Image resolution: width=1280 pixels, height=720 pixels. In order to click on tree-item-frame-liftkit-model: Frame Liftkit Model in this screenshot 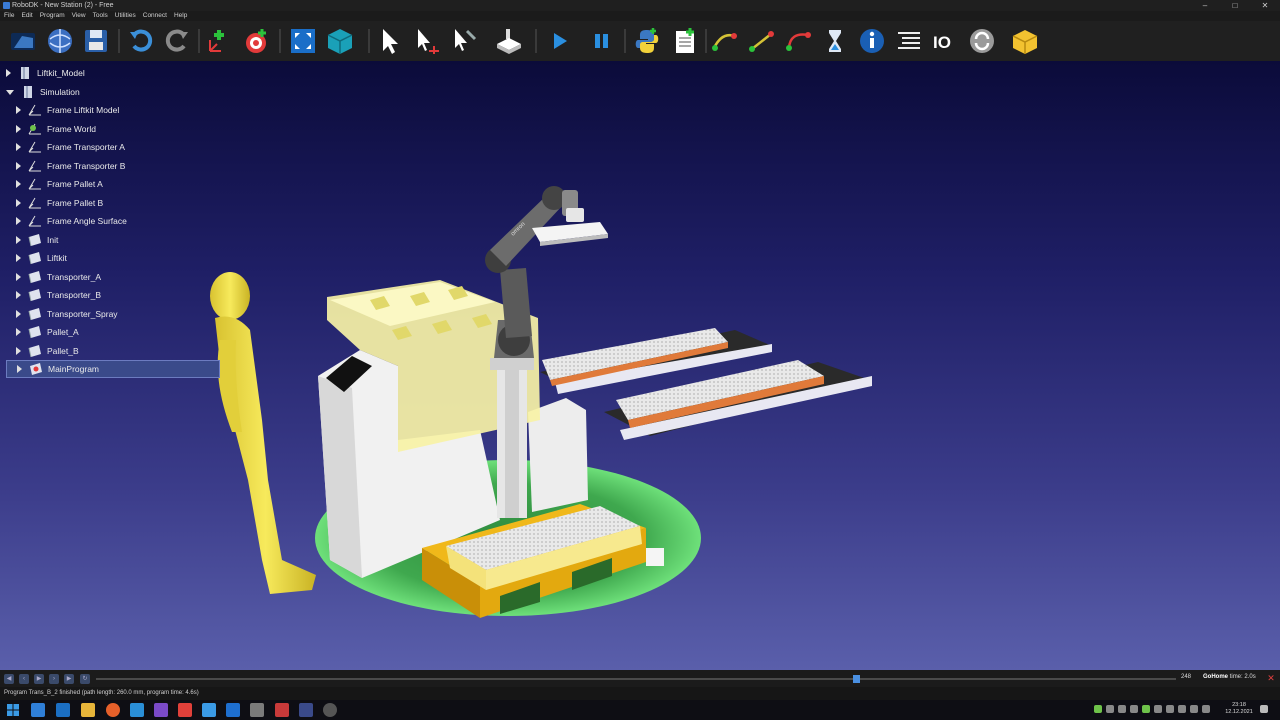, I will do `click(67, 110)`.